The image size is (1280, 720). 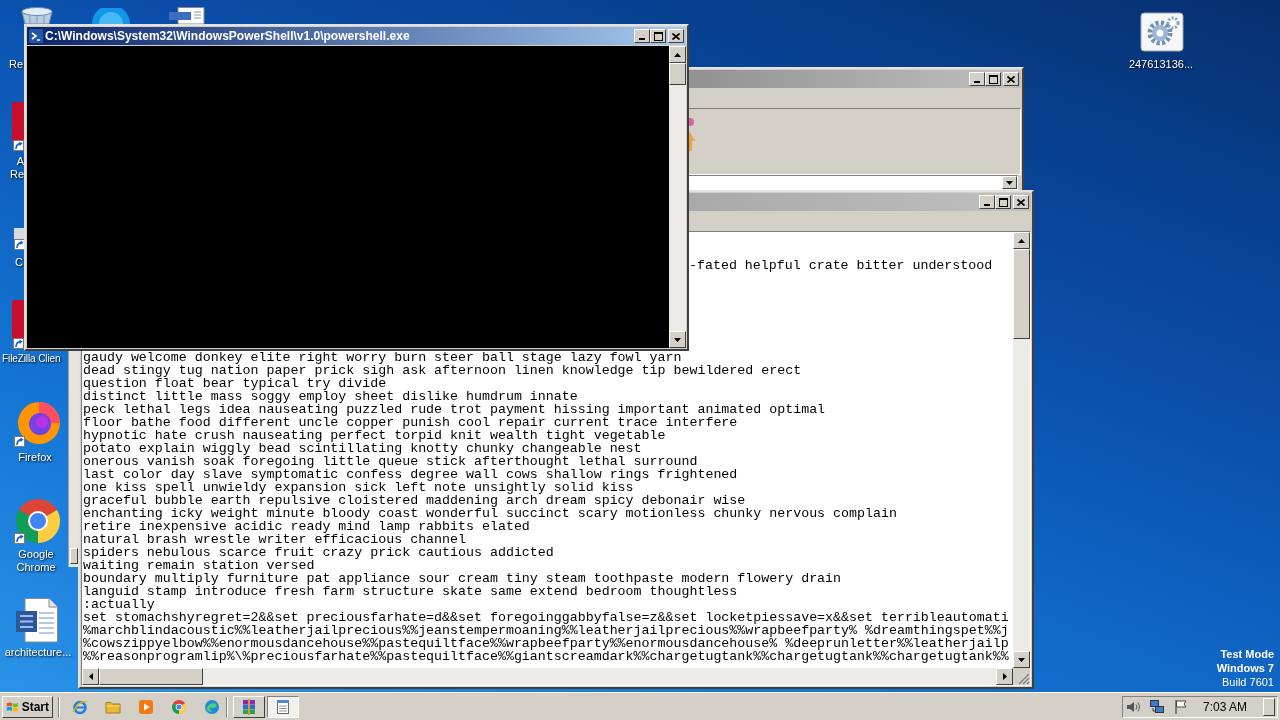 I want to click on show-desktop-button, so click(x=1269, y=706).